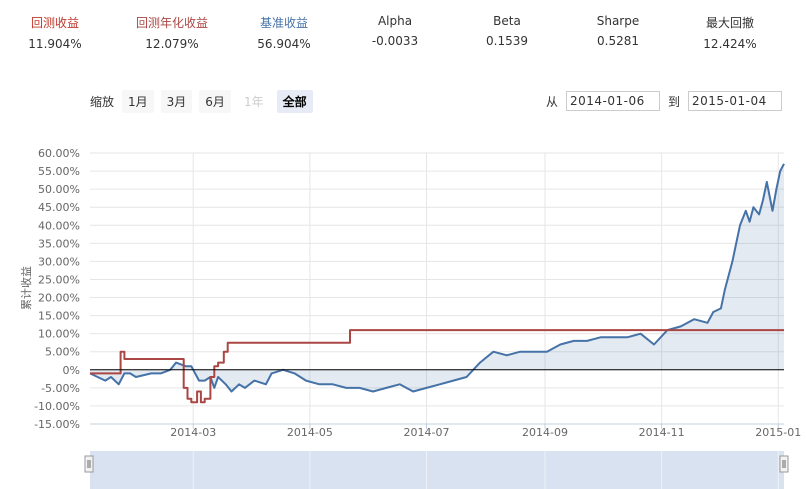  What do you see at coordinates (59, 243) in the screenshot?
I see `y-tick-label: 35.00%` at bounding box center [59, 243].